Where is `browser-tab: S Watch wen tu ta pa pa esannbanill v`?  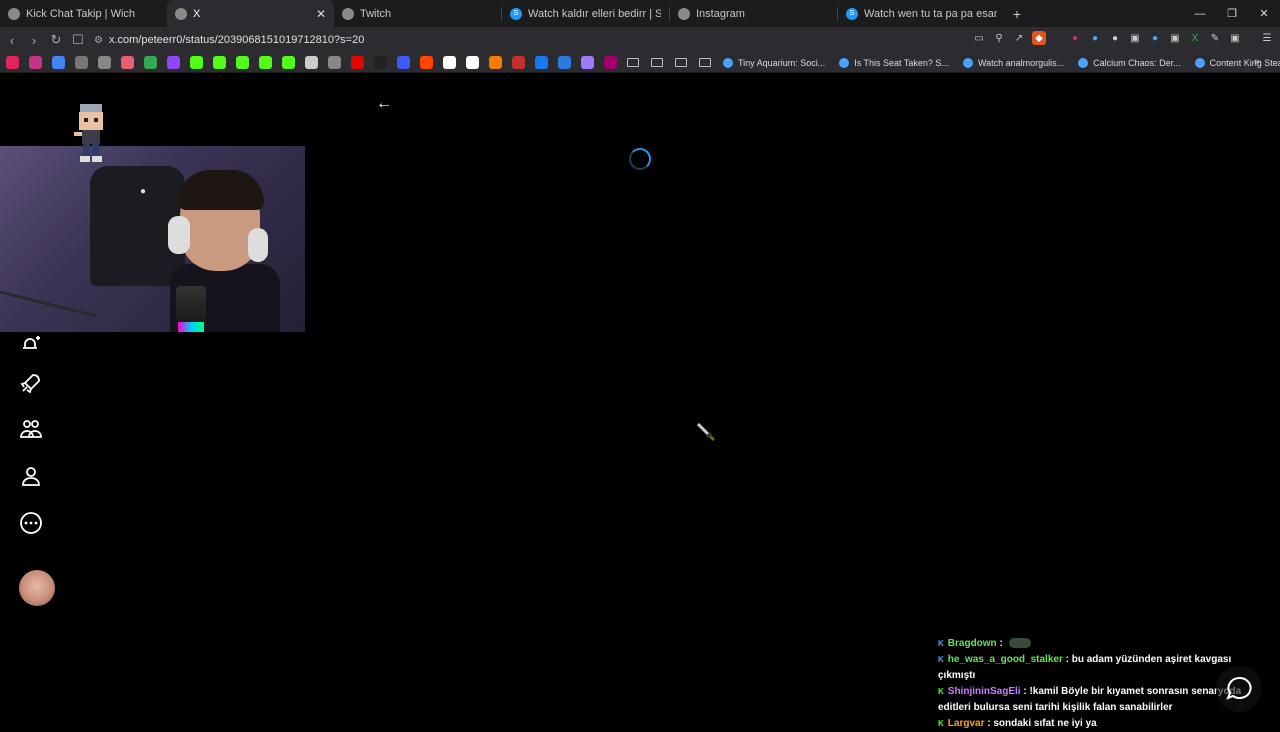 browser-tab: S Watch wen tu ta pa pa esannbanill v is located at coordinates (921, 13).